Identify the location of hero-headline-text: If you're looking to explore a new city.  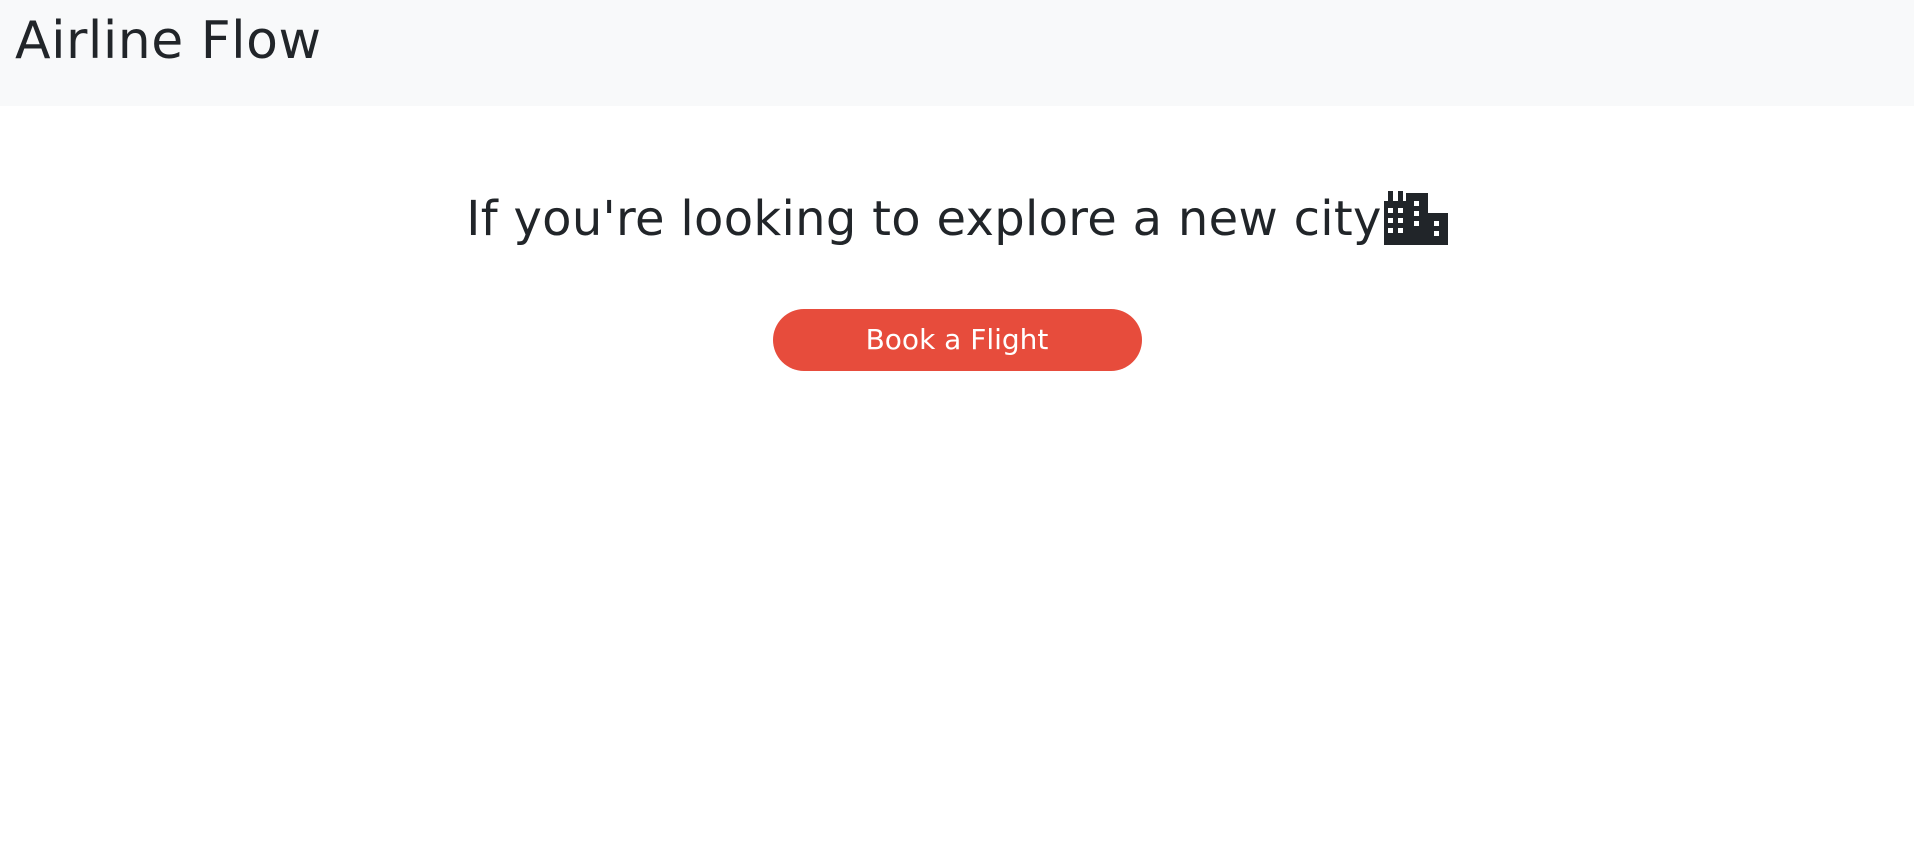
(924, 219).